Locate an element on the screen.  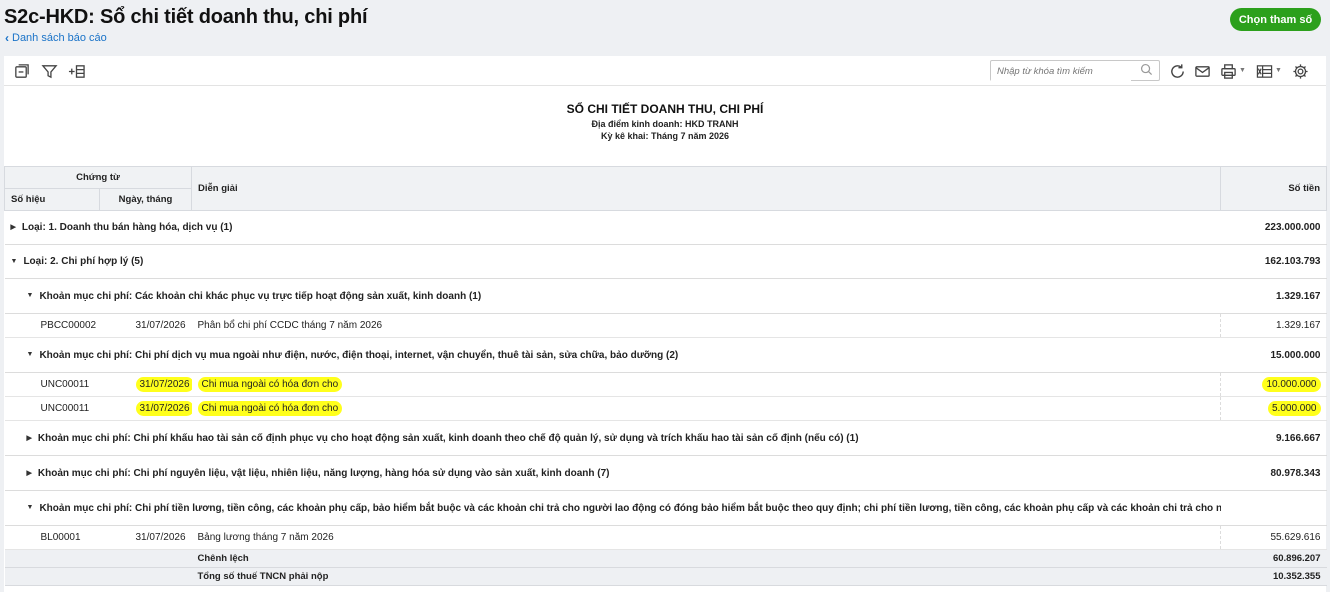
date-column-header: Ngày, tháng is located at coordinates (145, 199).